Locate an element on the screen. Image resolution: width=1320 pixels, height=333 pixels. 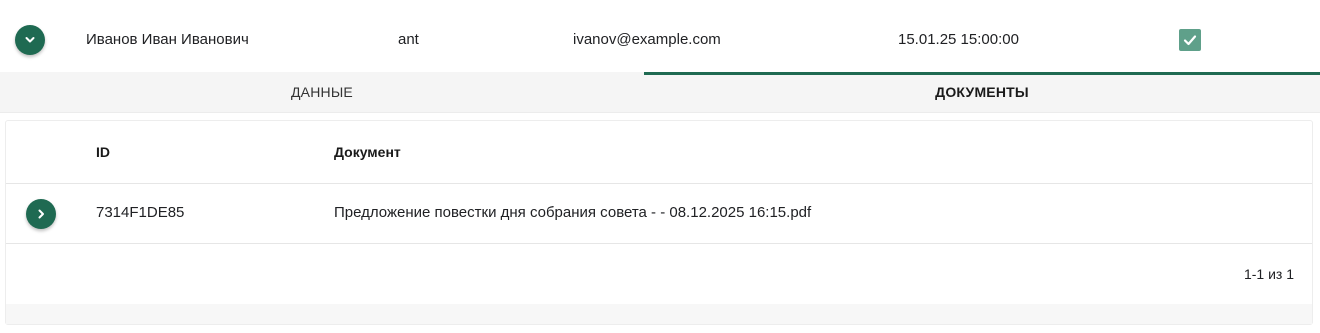
tab-bar: ДАННЫЕ ДОКУМЕНТЫ is located at coordinates (660, 92).